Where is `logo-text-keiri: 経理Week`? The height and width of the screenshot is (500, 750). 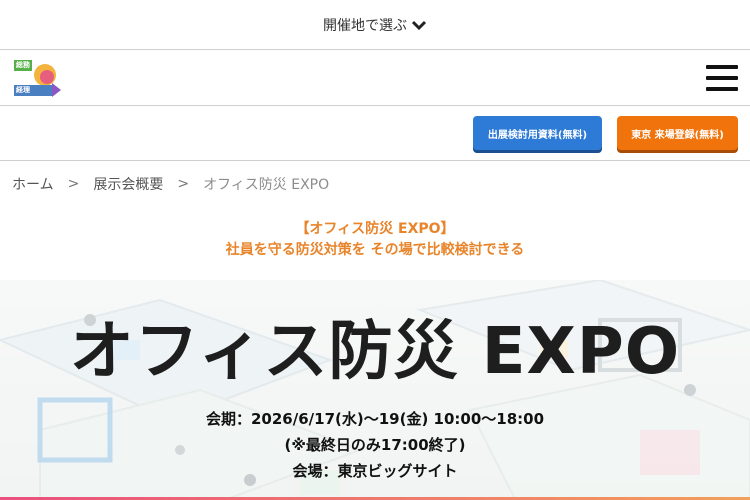 logo-text-keiri: 経理Week is located at coordinates (33, 94).